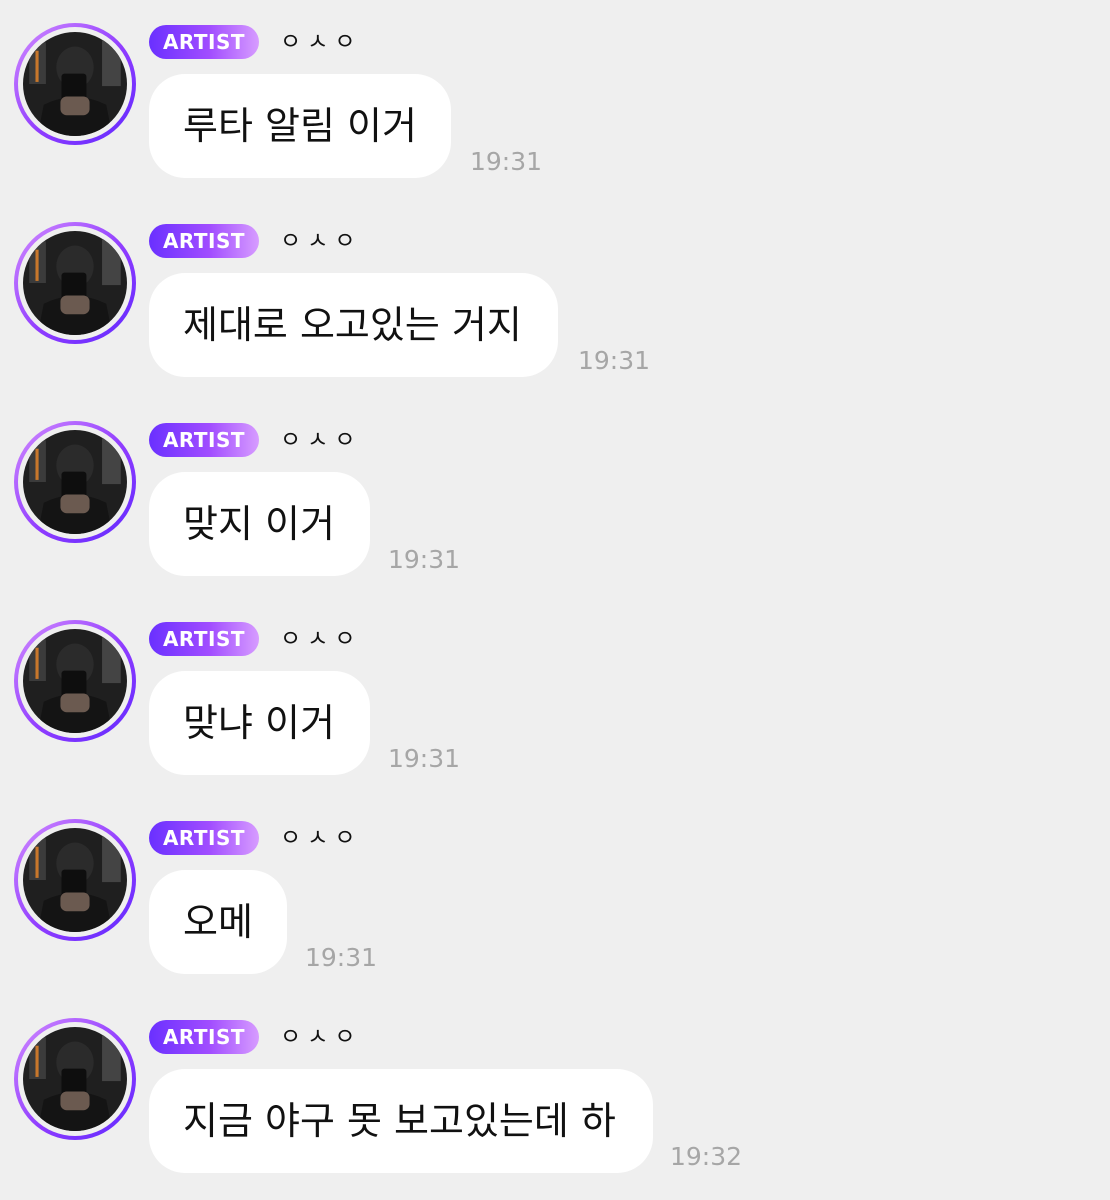  I want to click on message-bubble: 맞냐 이거, so click(259, 723).